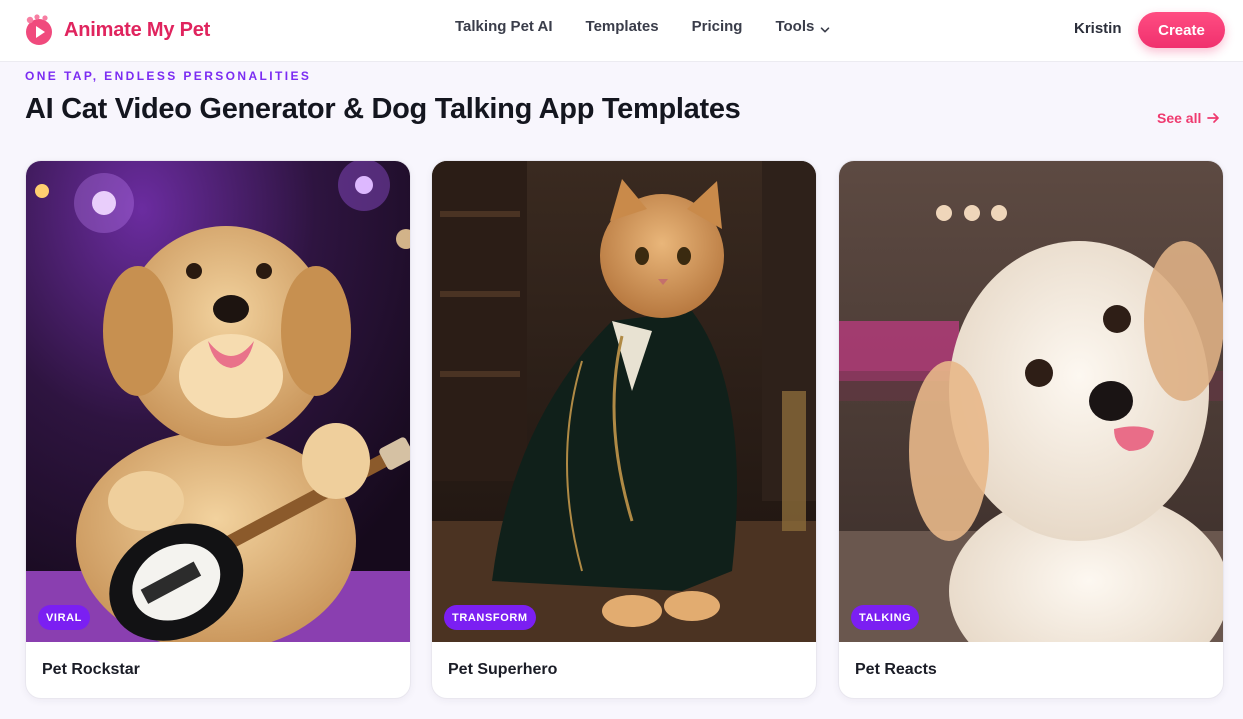 This screenshot has height=719, width=1243. Describe the element at coordinates (137, 29) in the screenshot. I see `brand-name: Animate My Pet` at that location.